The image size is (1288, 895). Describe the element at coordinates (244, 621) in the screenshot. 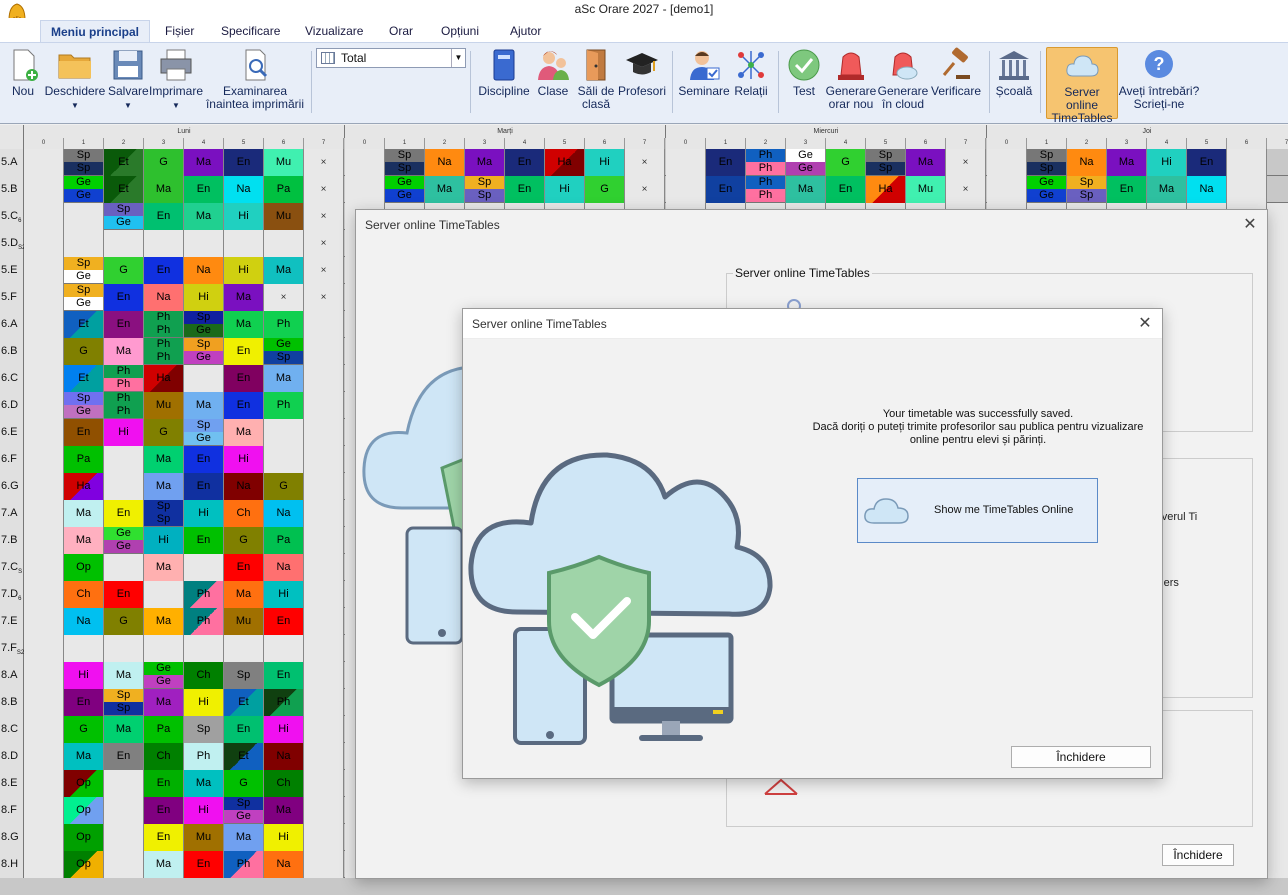

I see `lesson-cell: Mu` at that location.